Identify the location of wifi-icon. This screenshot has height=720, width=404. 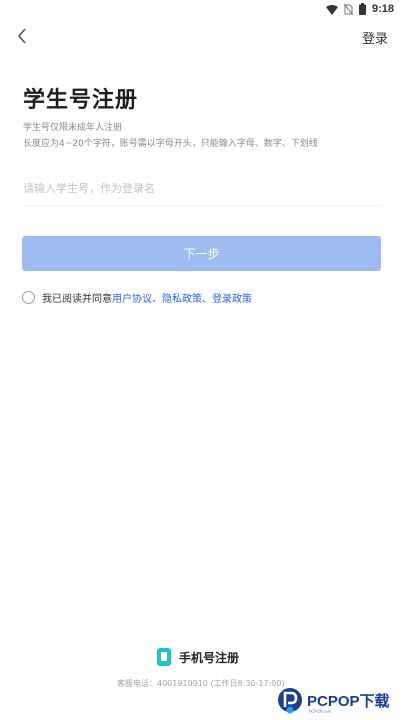
(331, 9).